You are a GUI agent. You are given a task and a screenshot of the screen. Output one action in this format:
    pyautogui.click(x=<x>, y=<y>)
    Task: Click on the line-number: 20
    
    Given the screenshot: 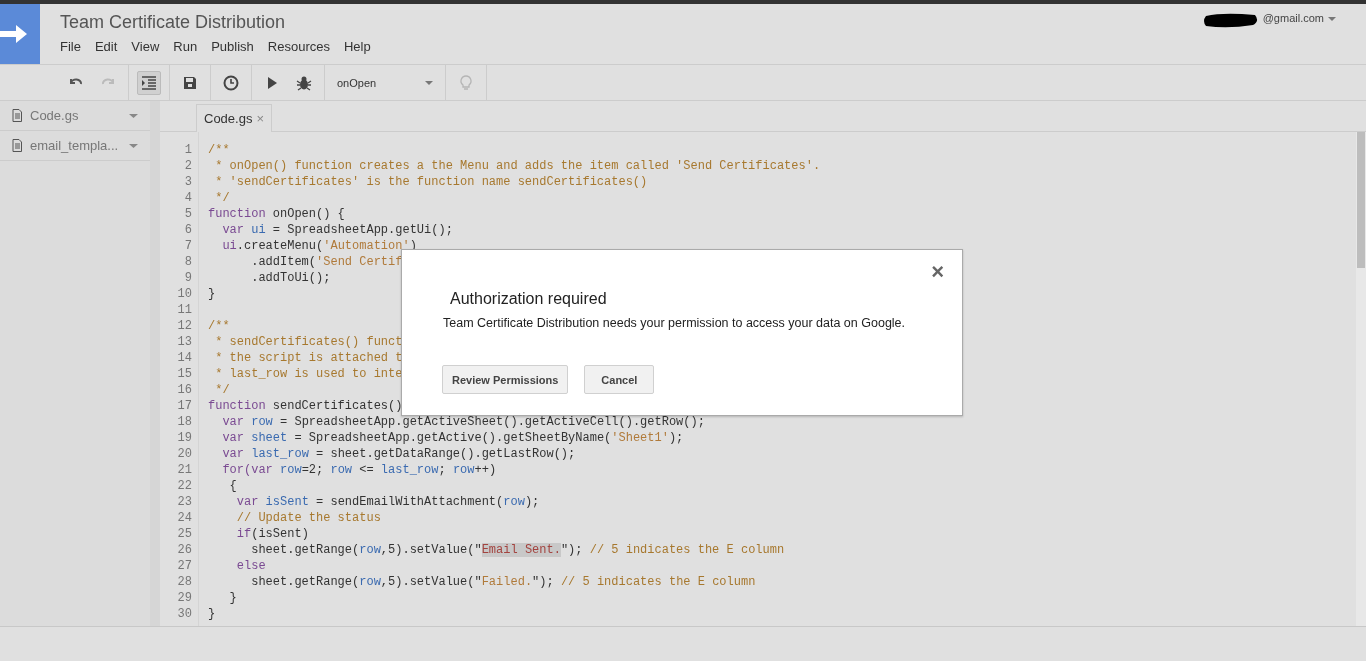 What is the action you would take?
    pyautogui.click(x=184, y=454)
    